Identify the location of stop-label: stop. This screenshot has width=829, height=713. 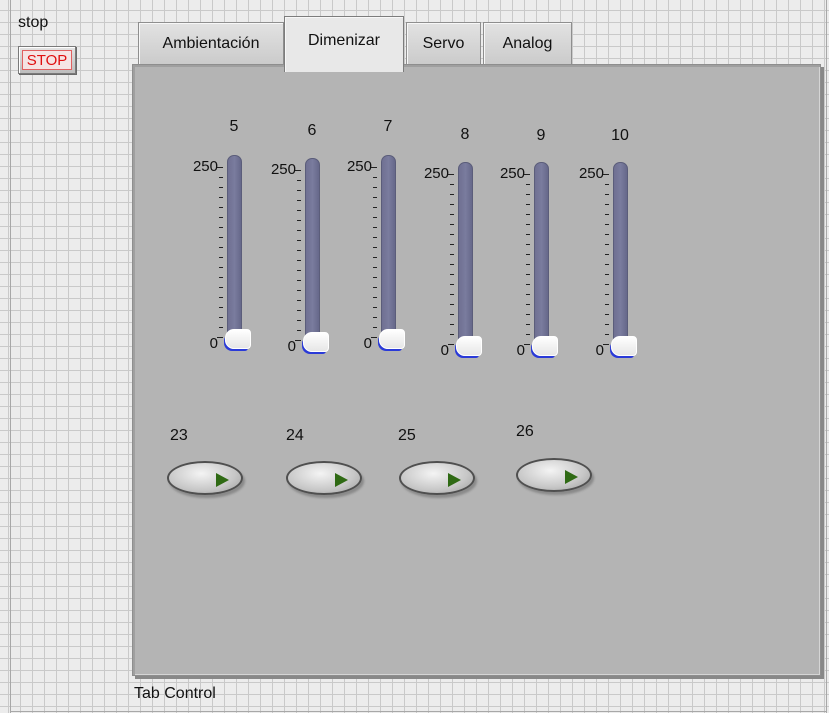
(33, 22).